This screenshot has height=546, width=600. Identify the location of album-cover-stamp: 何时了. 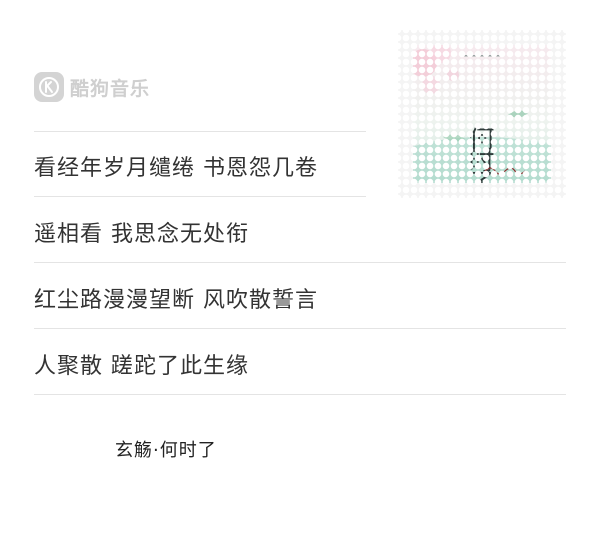
(482, 114).